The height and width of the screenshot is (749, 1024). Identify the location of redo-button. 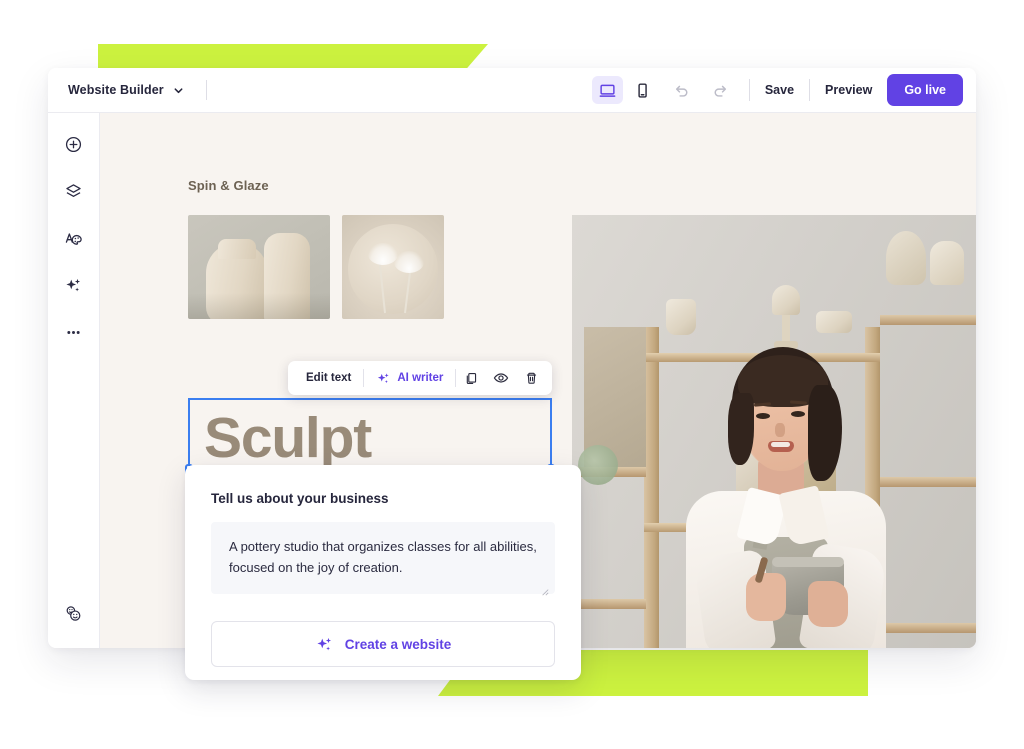
(720, 90).